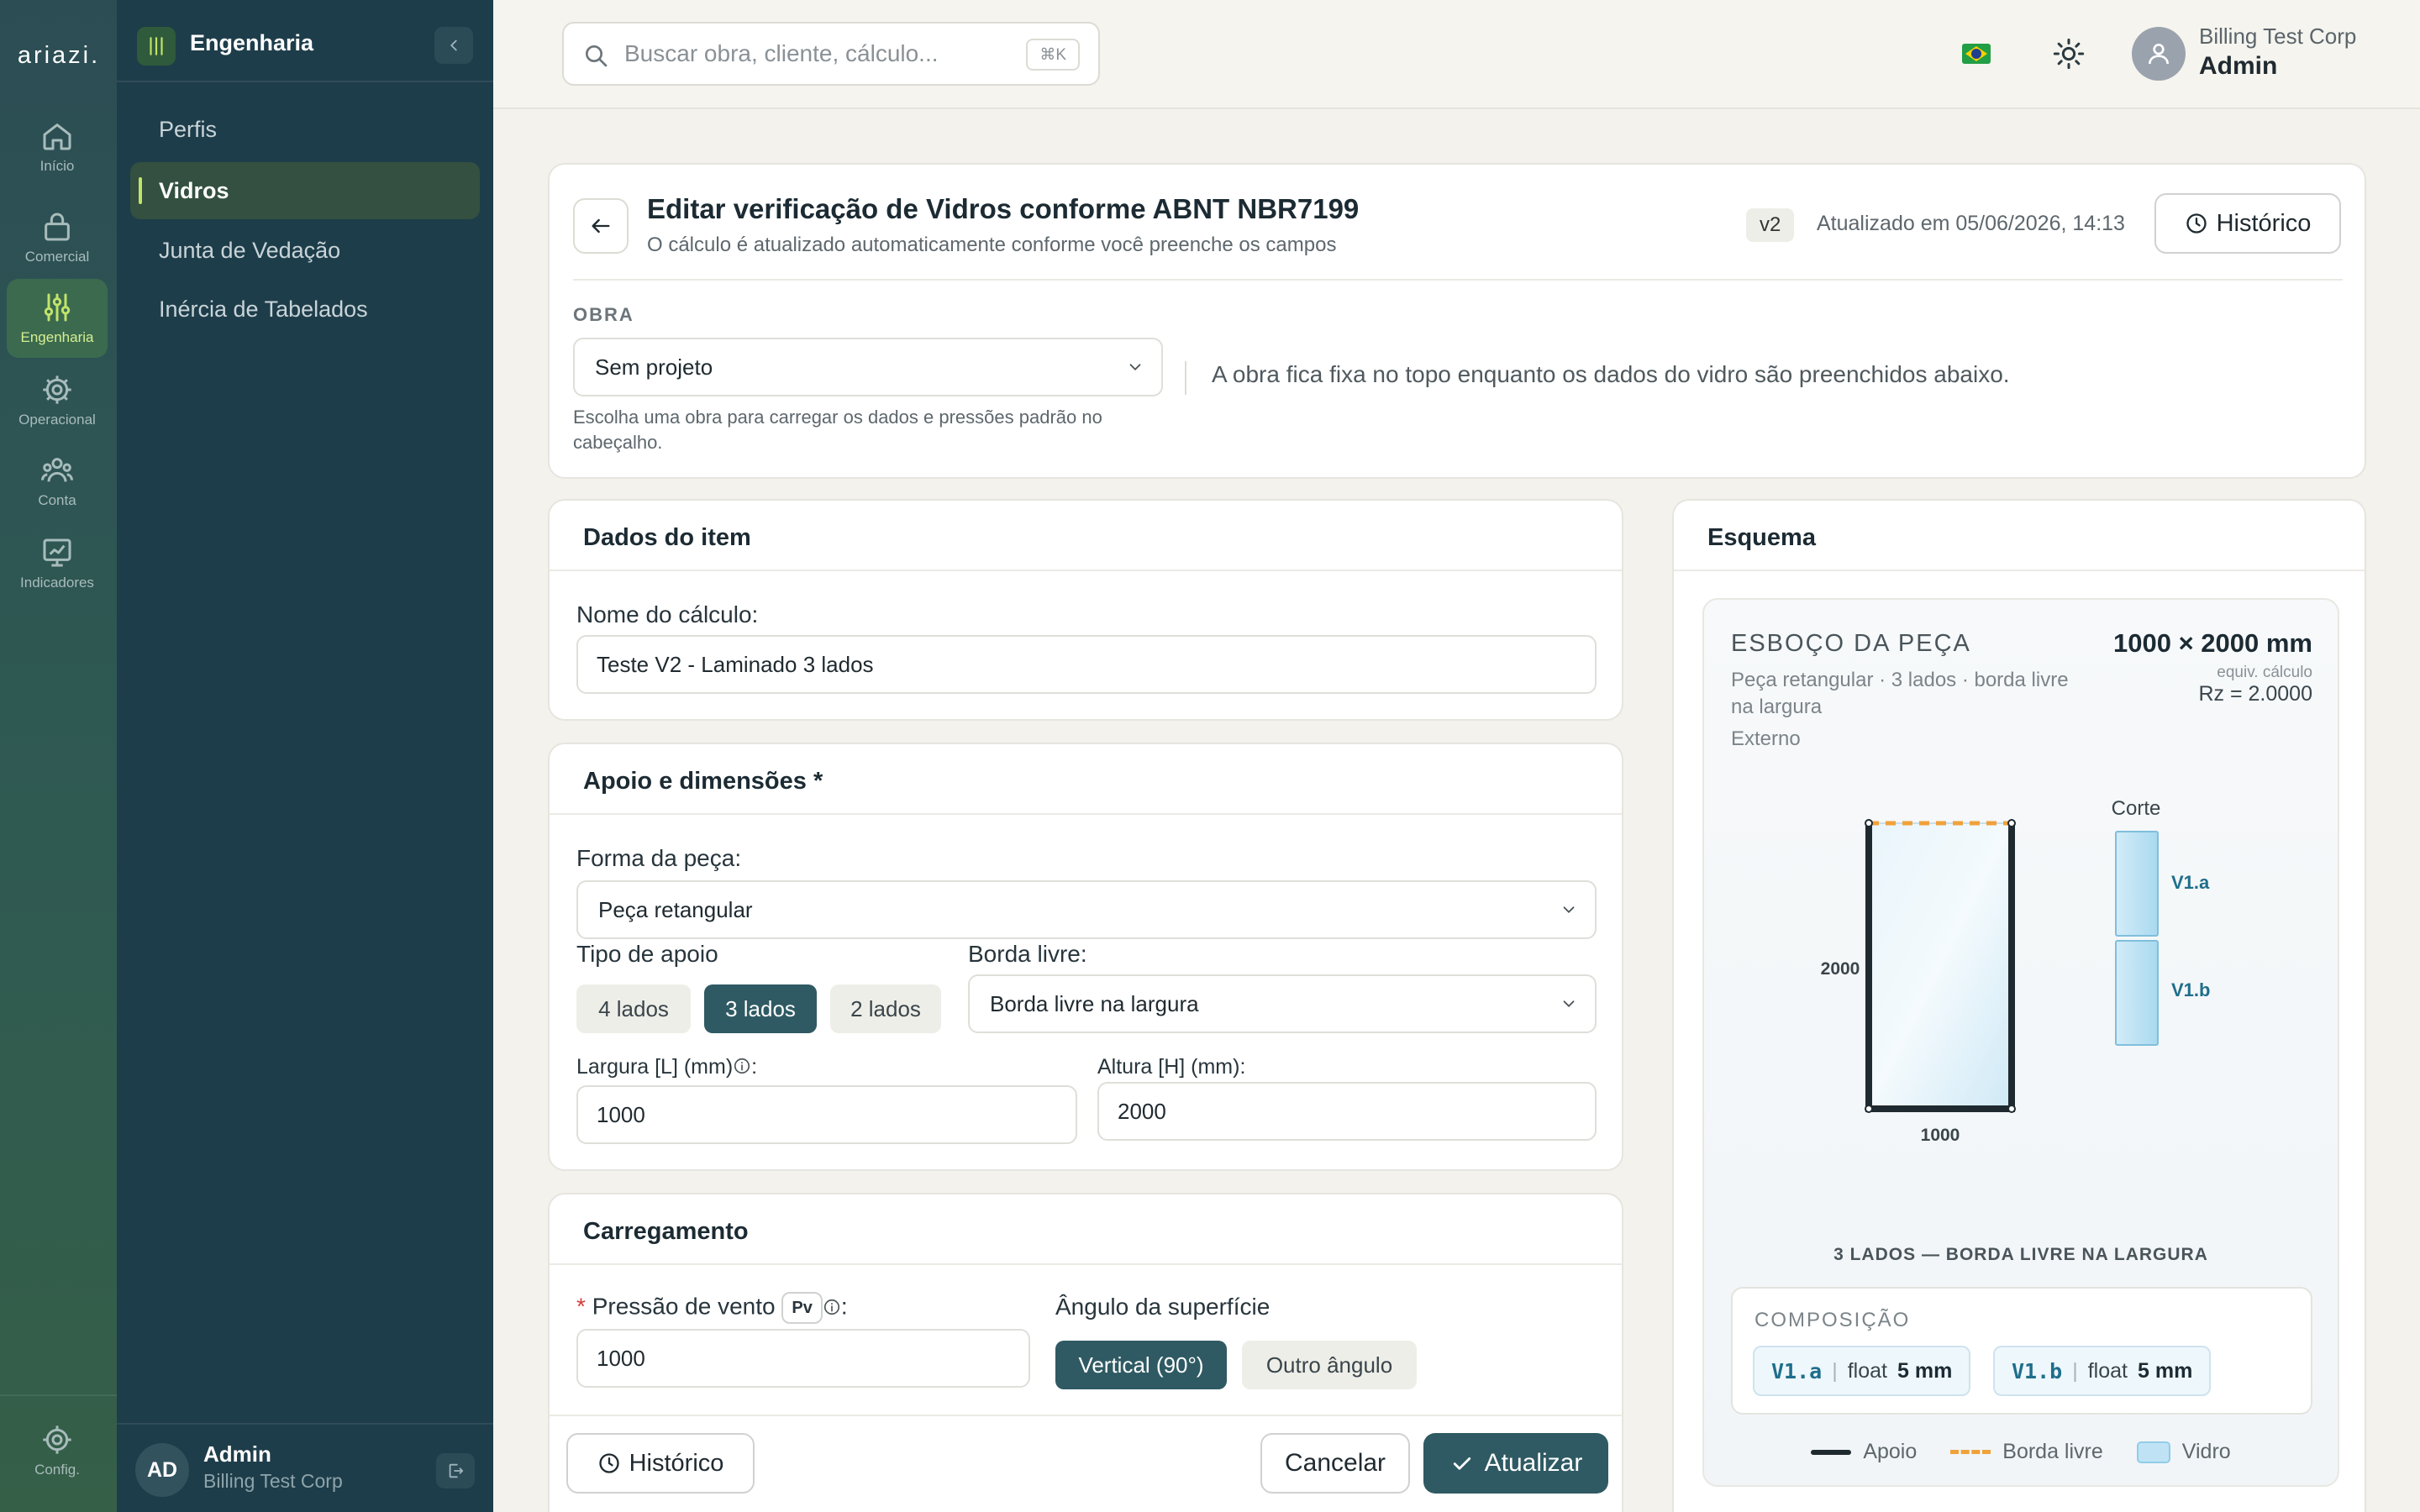  I want to click on obra-divider, so click(1185, 378).